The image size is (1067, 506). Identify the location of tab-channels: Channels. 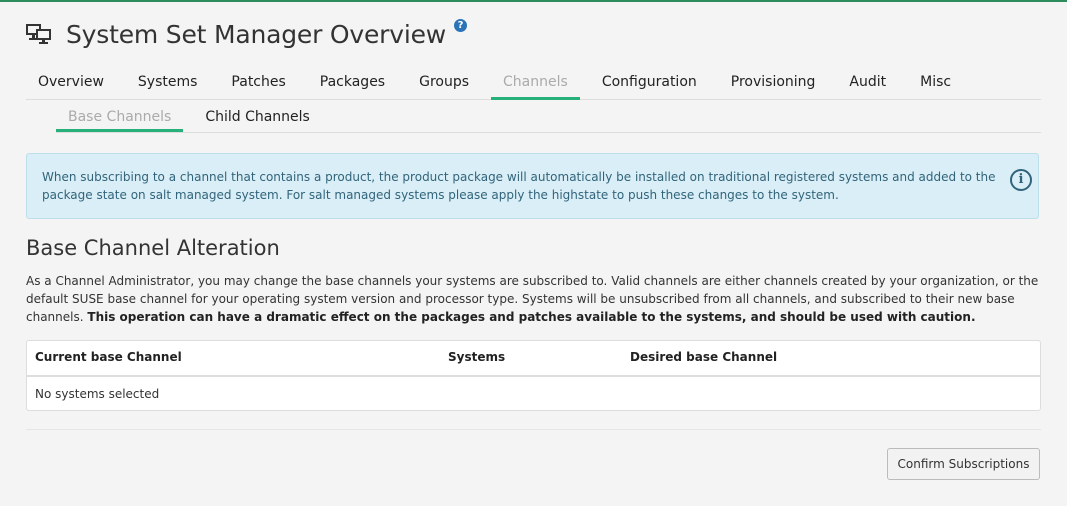
(535, 84).